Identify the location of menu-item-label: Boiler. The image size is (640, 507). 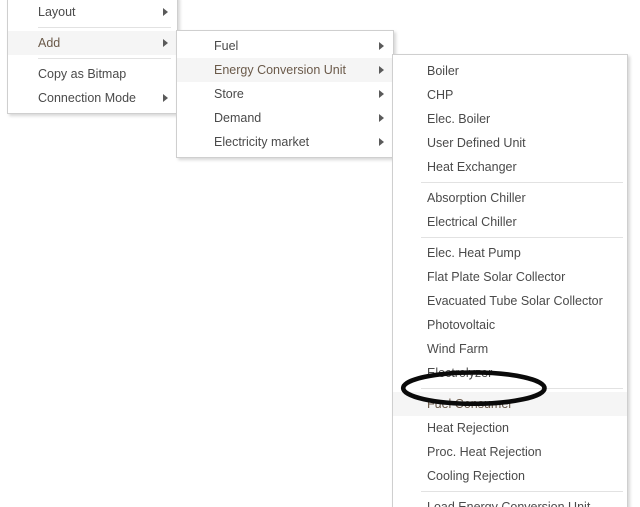
(443, 71).